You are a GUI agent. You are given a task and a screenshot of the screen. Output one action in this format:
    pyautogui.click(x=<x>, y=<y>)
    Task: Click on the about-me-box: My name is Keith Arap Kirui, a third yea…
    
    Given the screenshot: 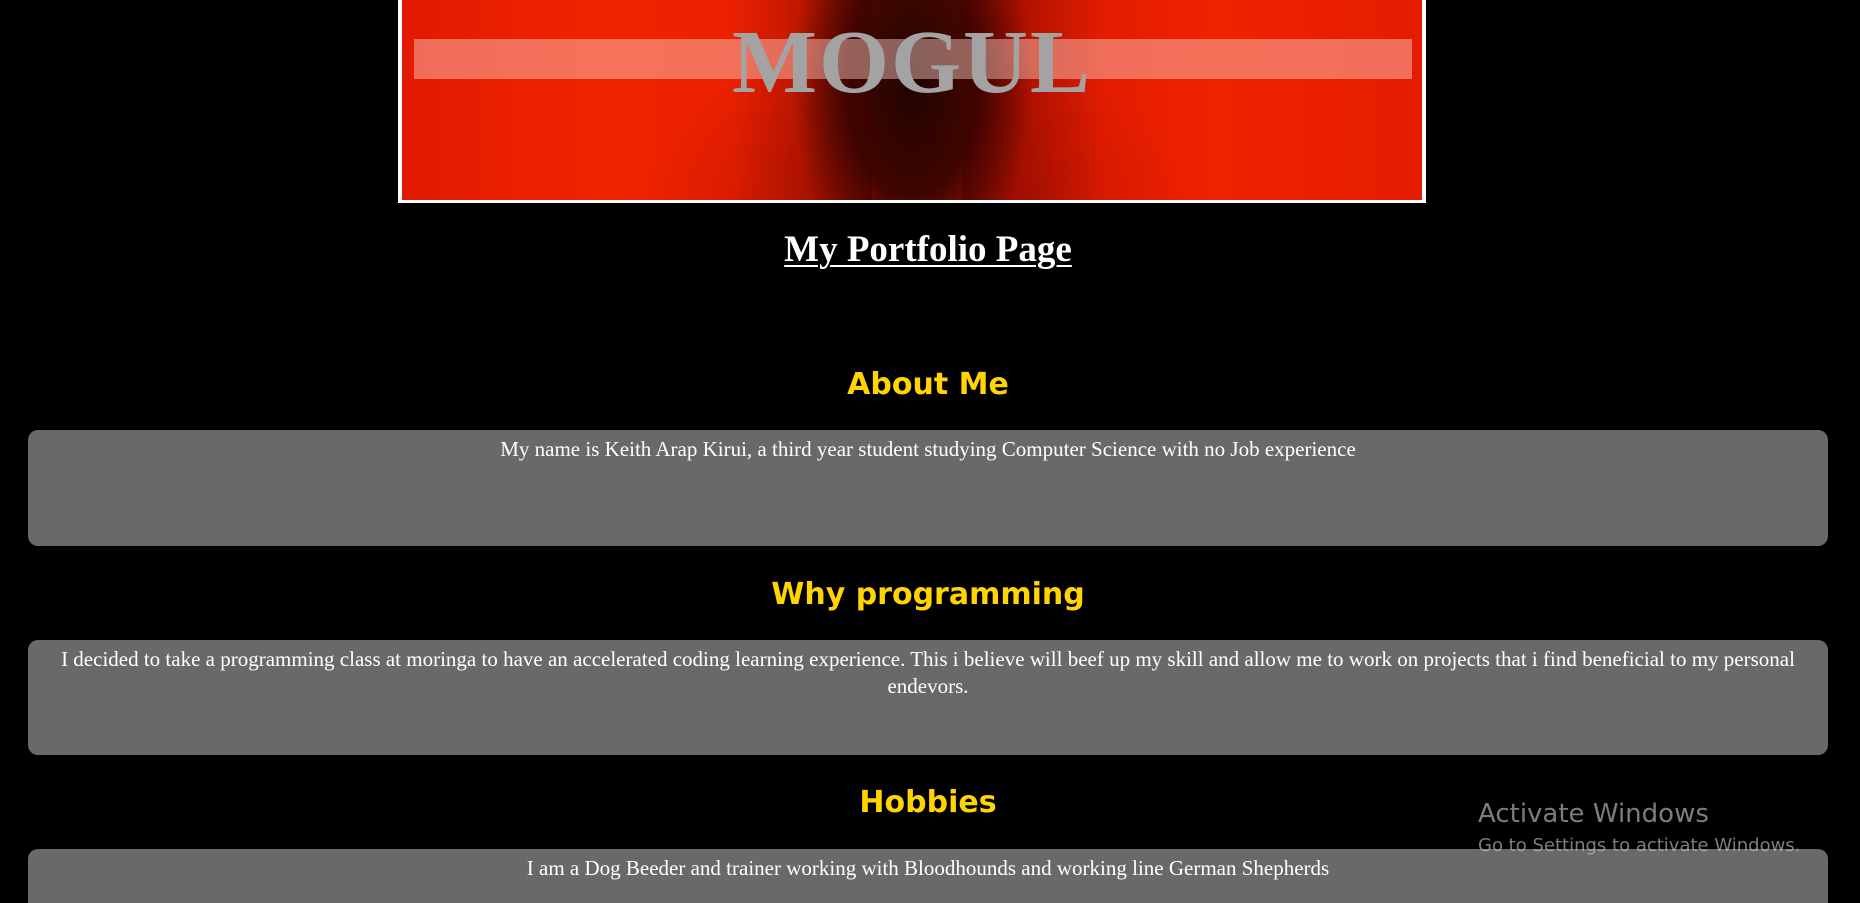 What is the action you would take?
    pyautogui.click(x=928, y=488)
    